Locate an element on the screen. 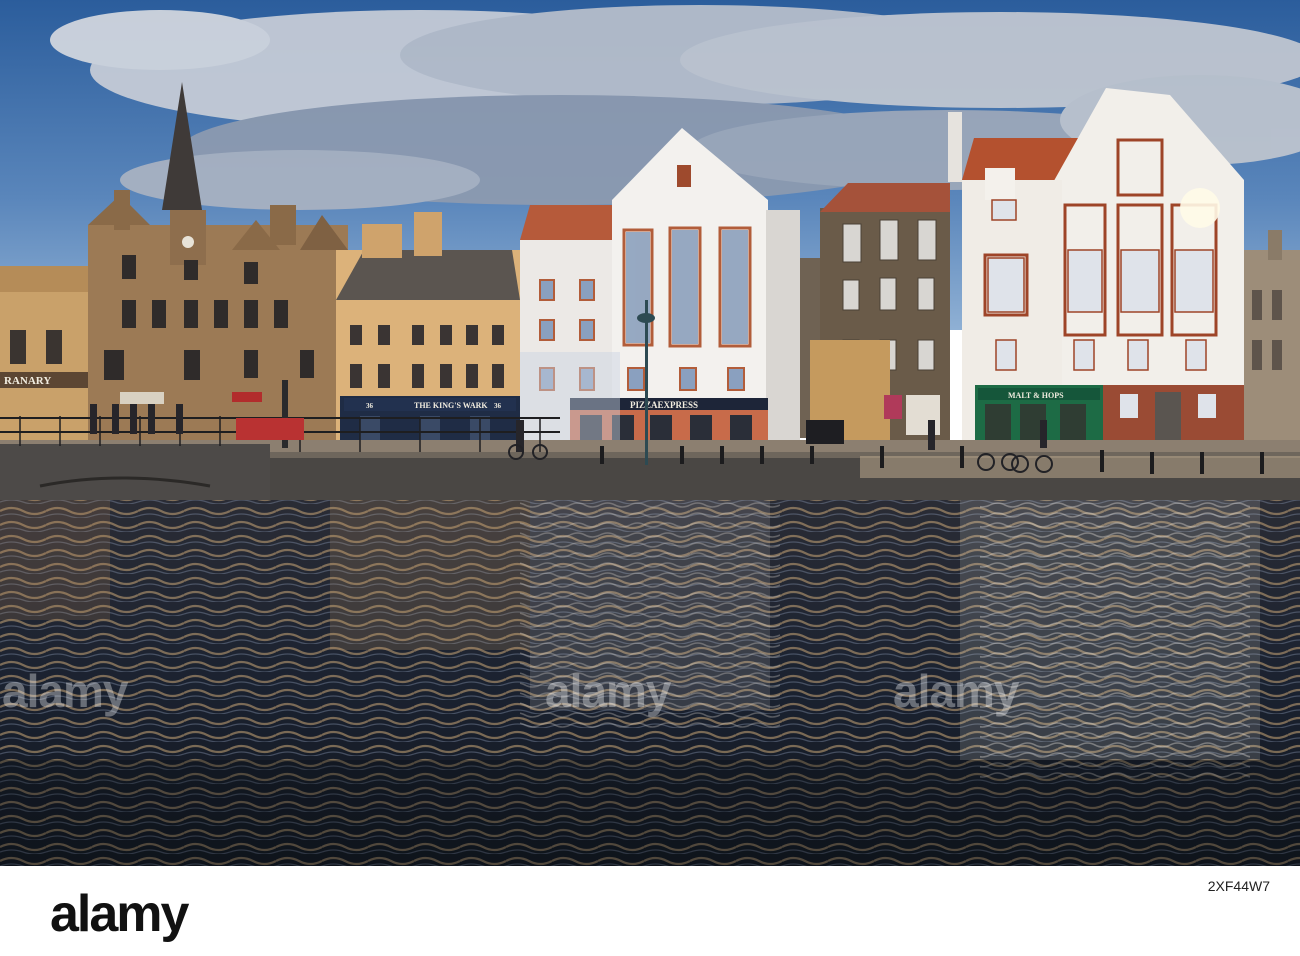  footer-bar: alamy 2XF44W7 is located at coordinates (650, 911).